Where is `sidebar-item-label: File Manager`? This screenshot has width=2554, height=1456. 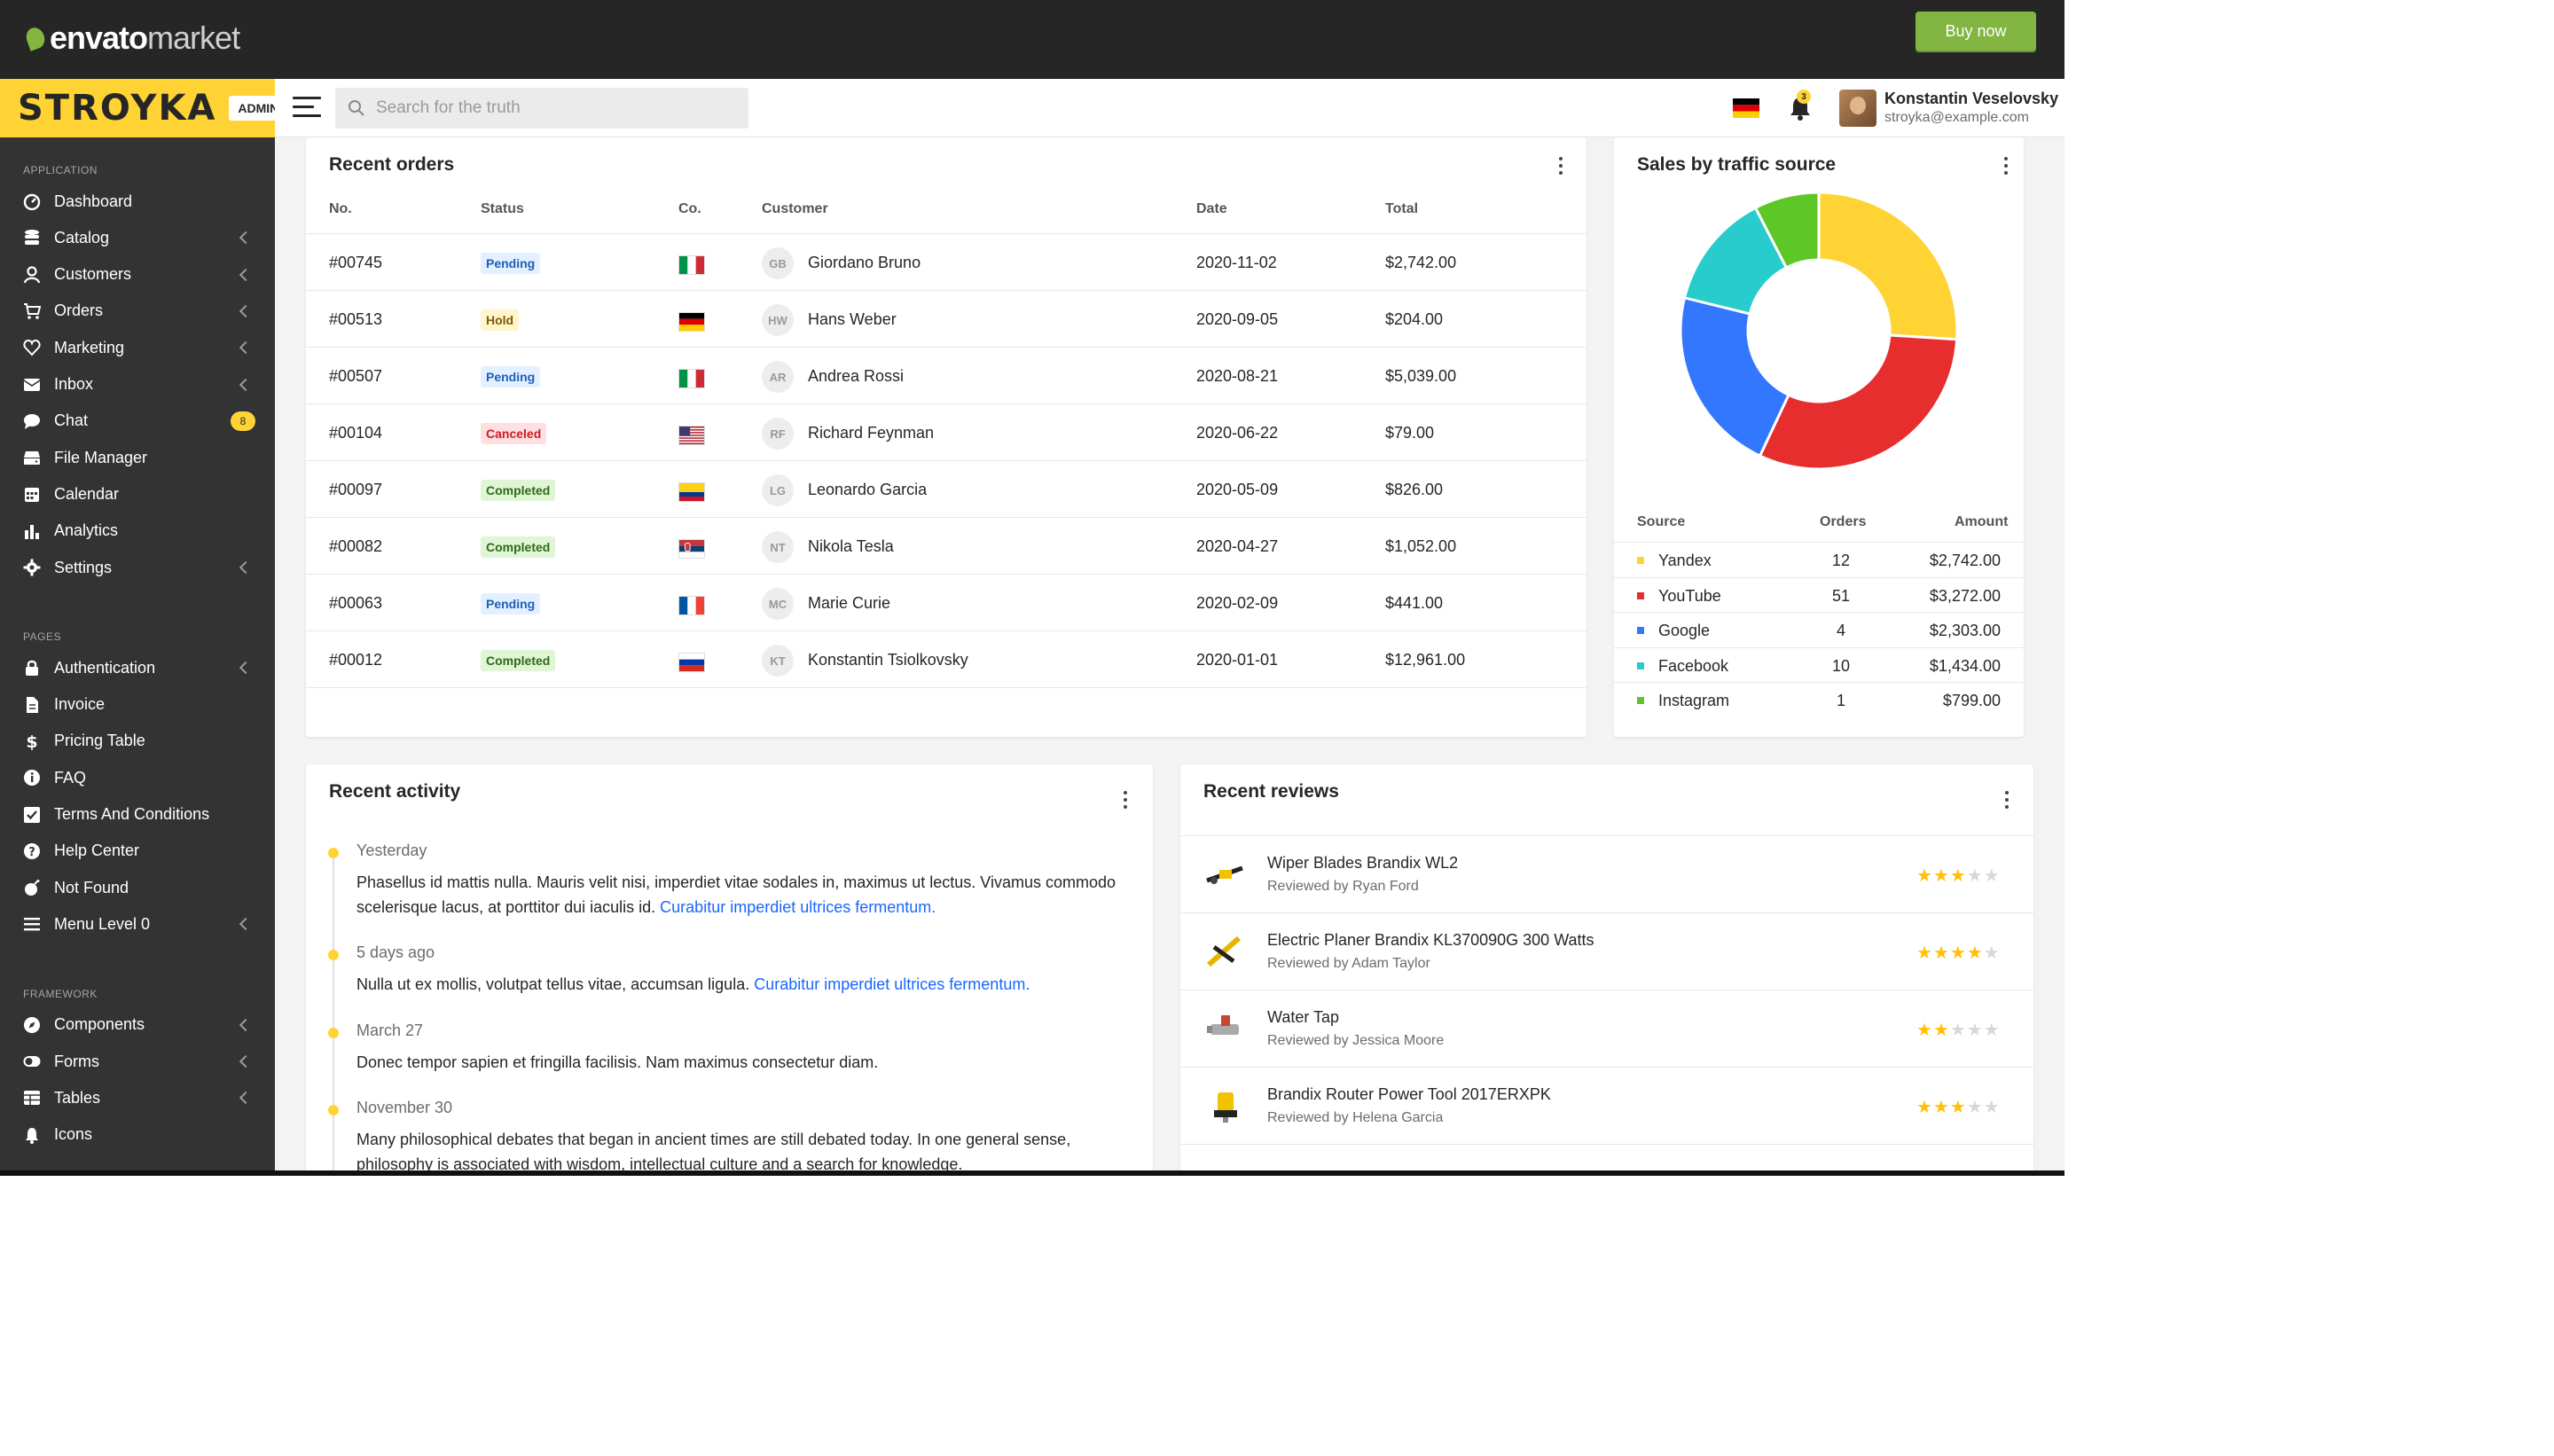
sidebar-item-label: File Manager is located at coordinates (101, 457).